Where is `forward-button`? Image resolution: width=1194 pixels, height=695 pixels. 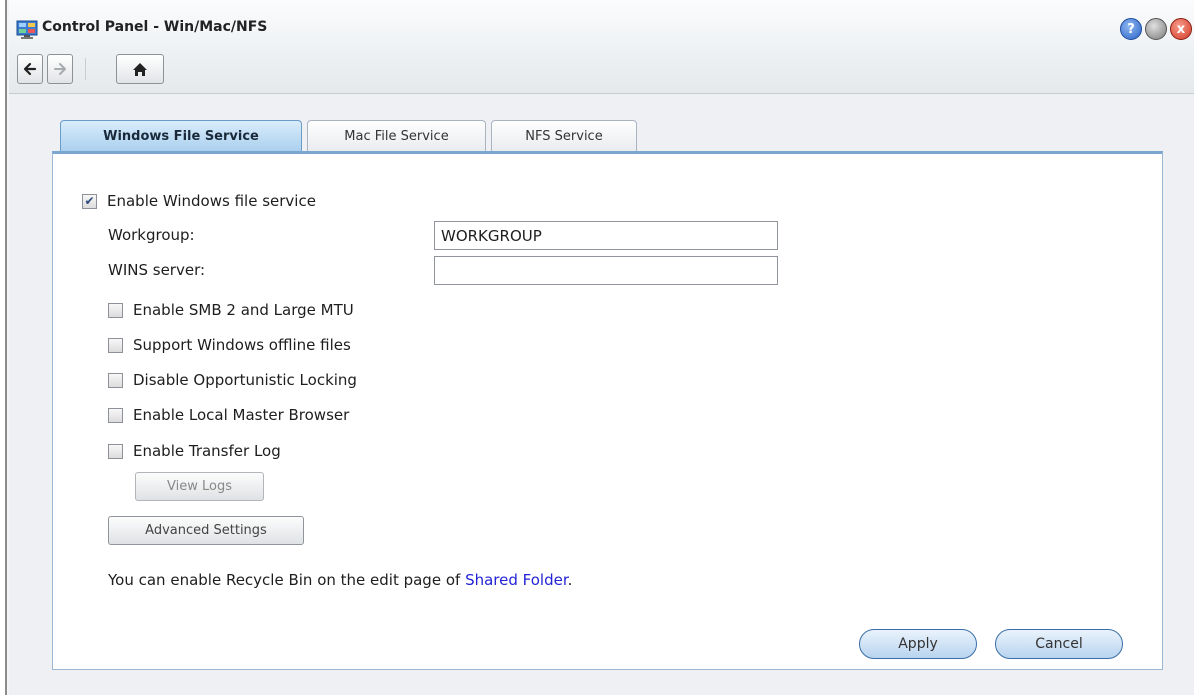
forward-button is located at coordinates (60, 69).